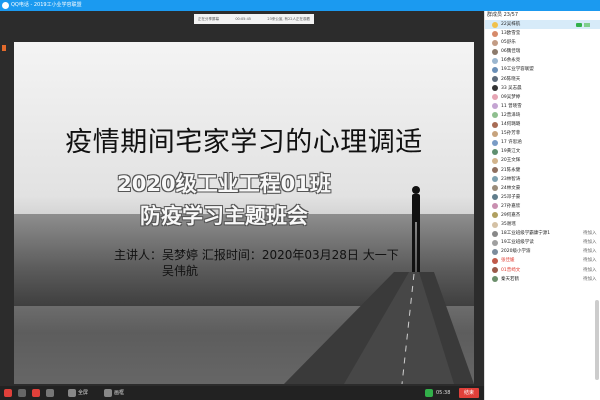 This screenshot has width=600, height=400. Describe the element at coordinates (22, 393) in the screenshot. I see `speaker-icon` at that location.